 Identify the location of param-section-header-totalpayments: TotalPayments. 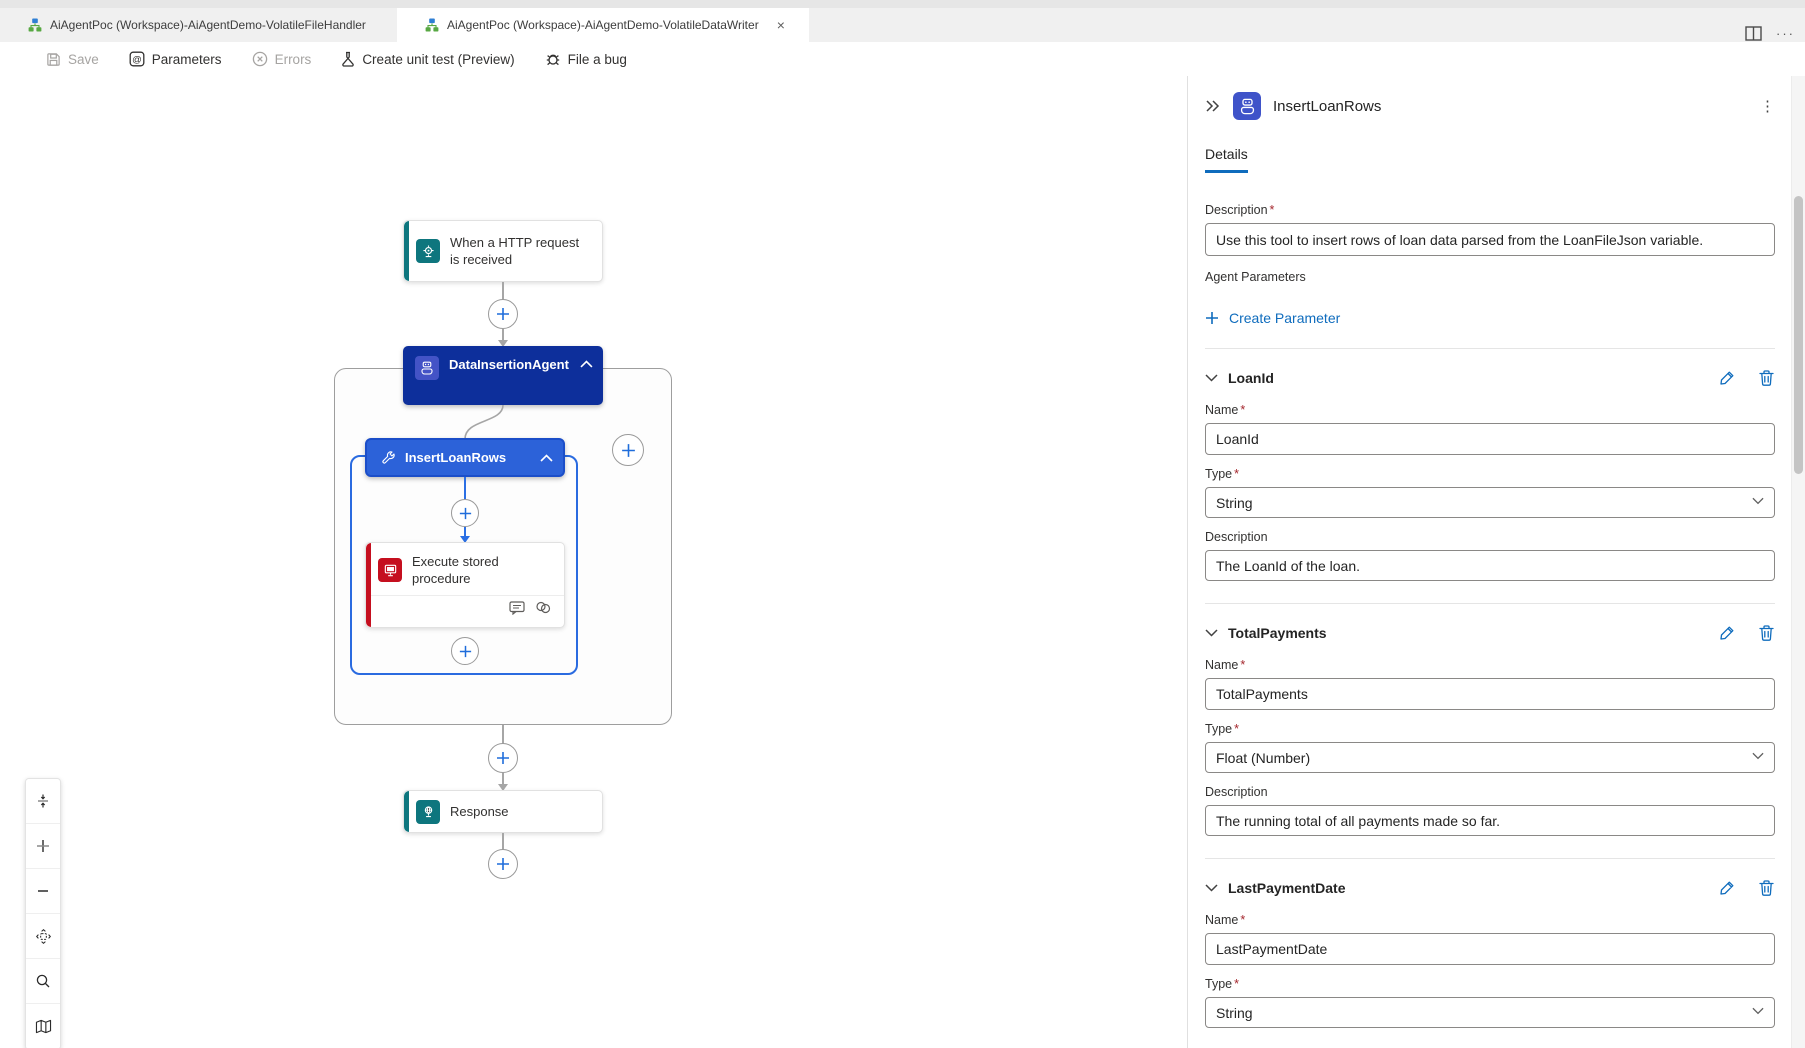
(1490, 633).